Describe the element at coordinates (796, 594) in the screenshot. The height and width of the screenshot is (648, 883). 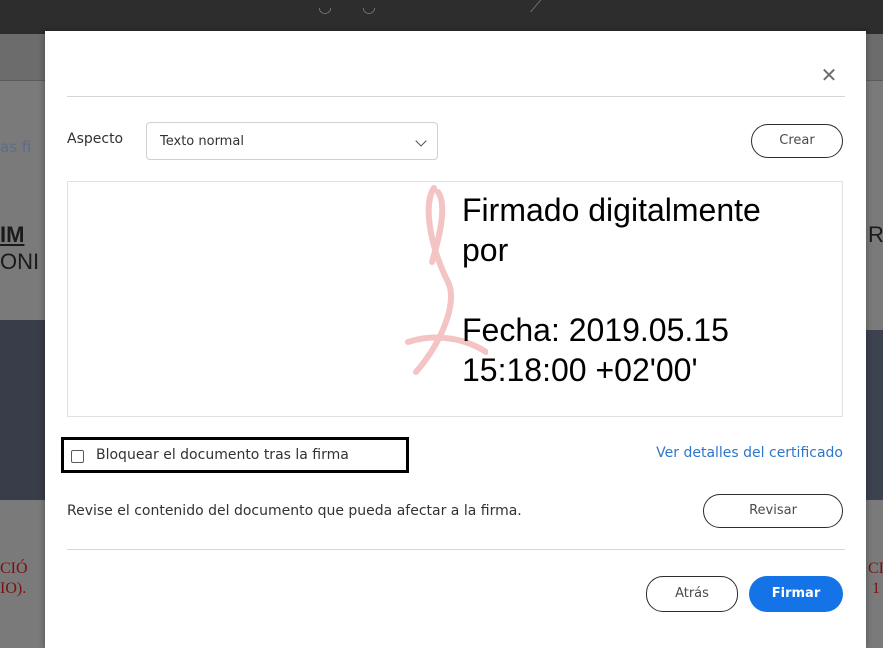
I see `sign-button: Firmar` at that location.